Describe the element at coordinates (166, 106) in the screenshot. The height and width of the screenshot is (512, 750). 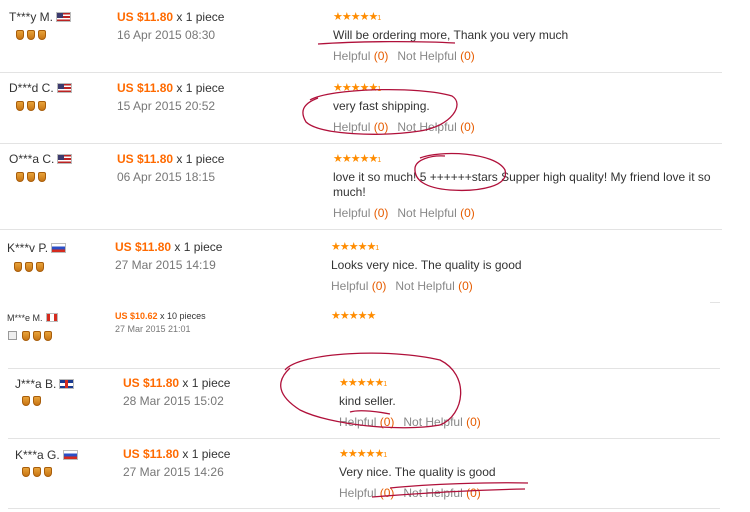
I see `review-date: 15 Apr 2015 20:52` at that location.